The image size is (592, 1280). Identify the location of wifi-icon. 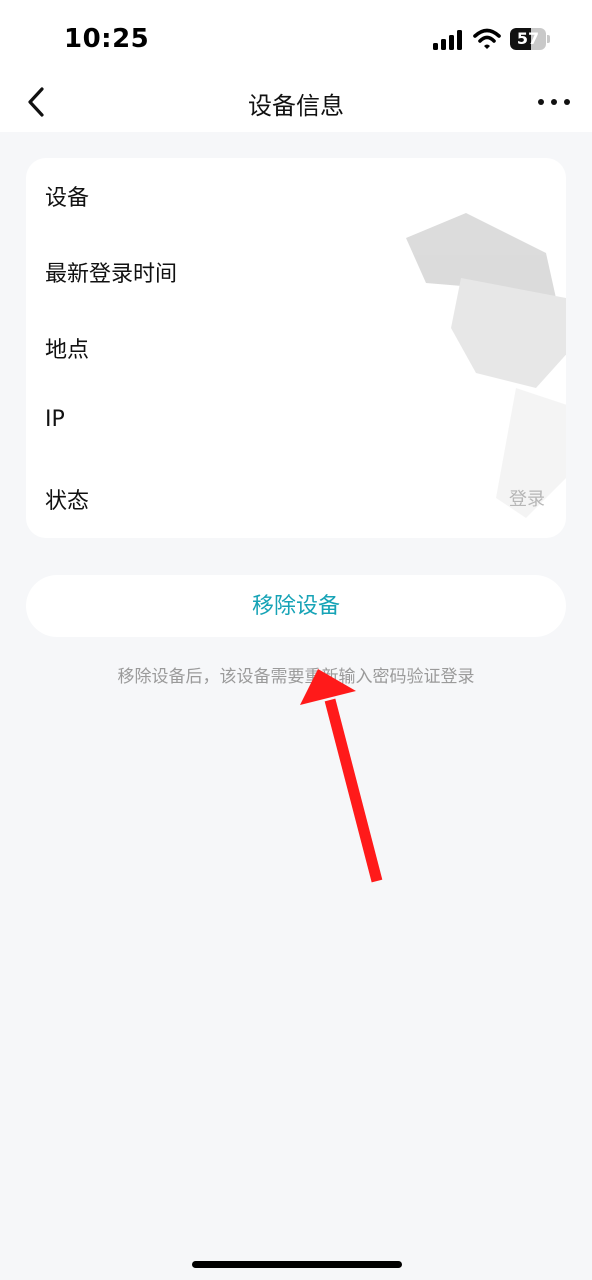
(487, 38).